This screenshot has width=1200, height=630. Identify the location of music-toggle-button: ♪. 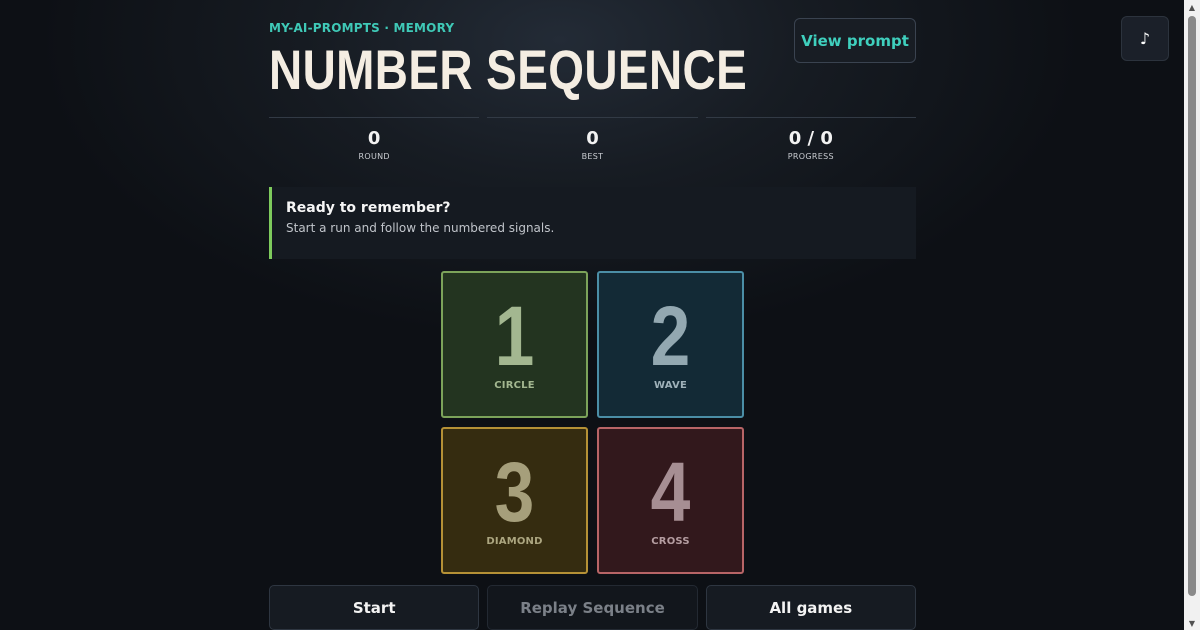
(1145, 38).